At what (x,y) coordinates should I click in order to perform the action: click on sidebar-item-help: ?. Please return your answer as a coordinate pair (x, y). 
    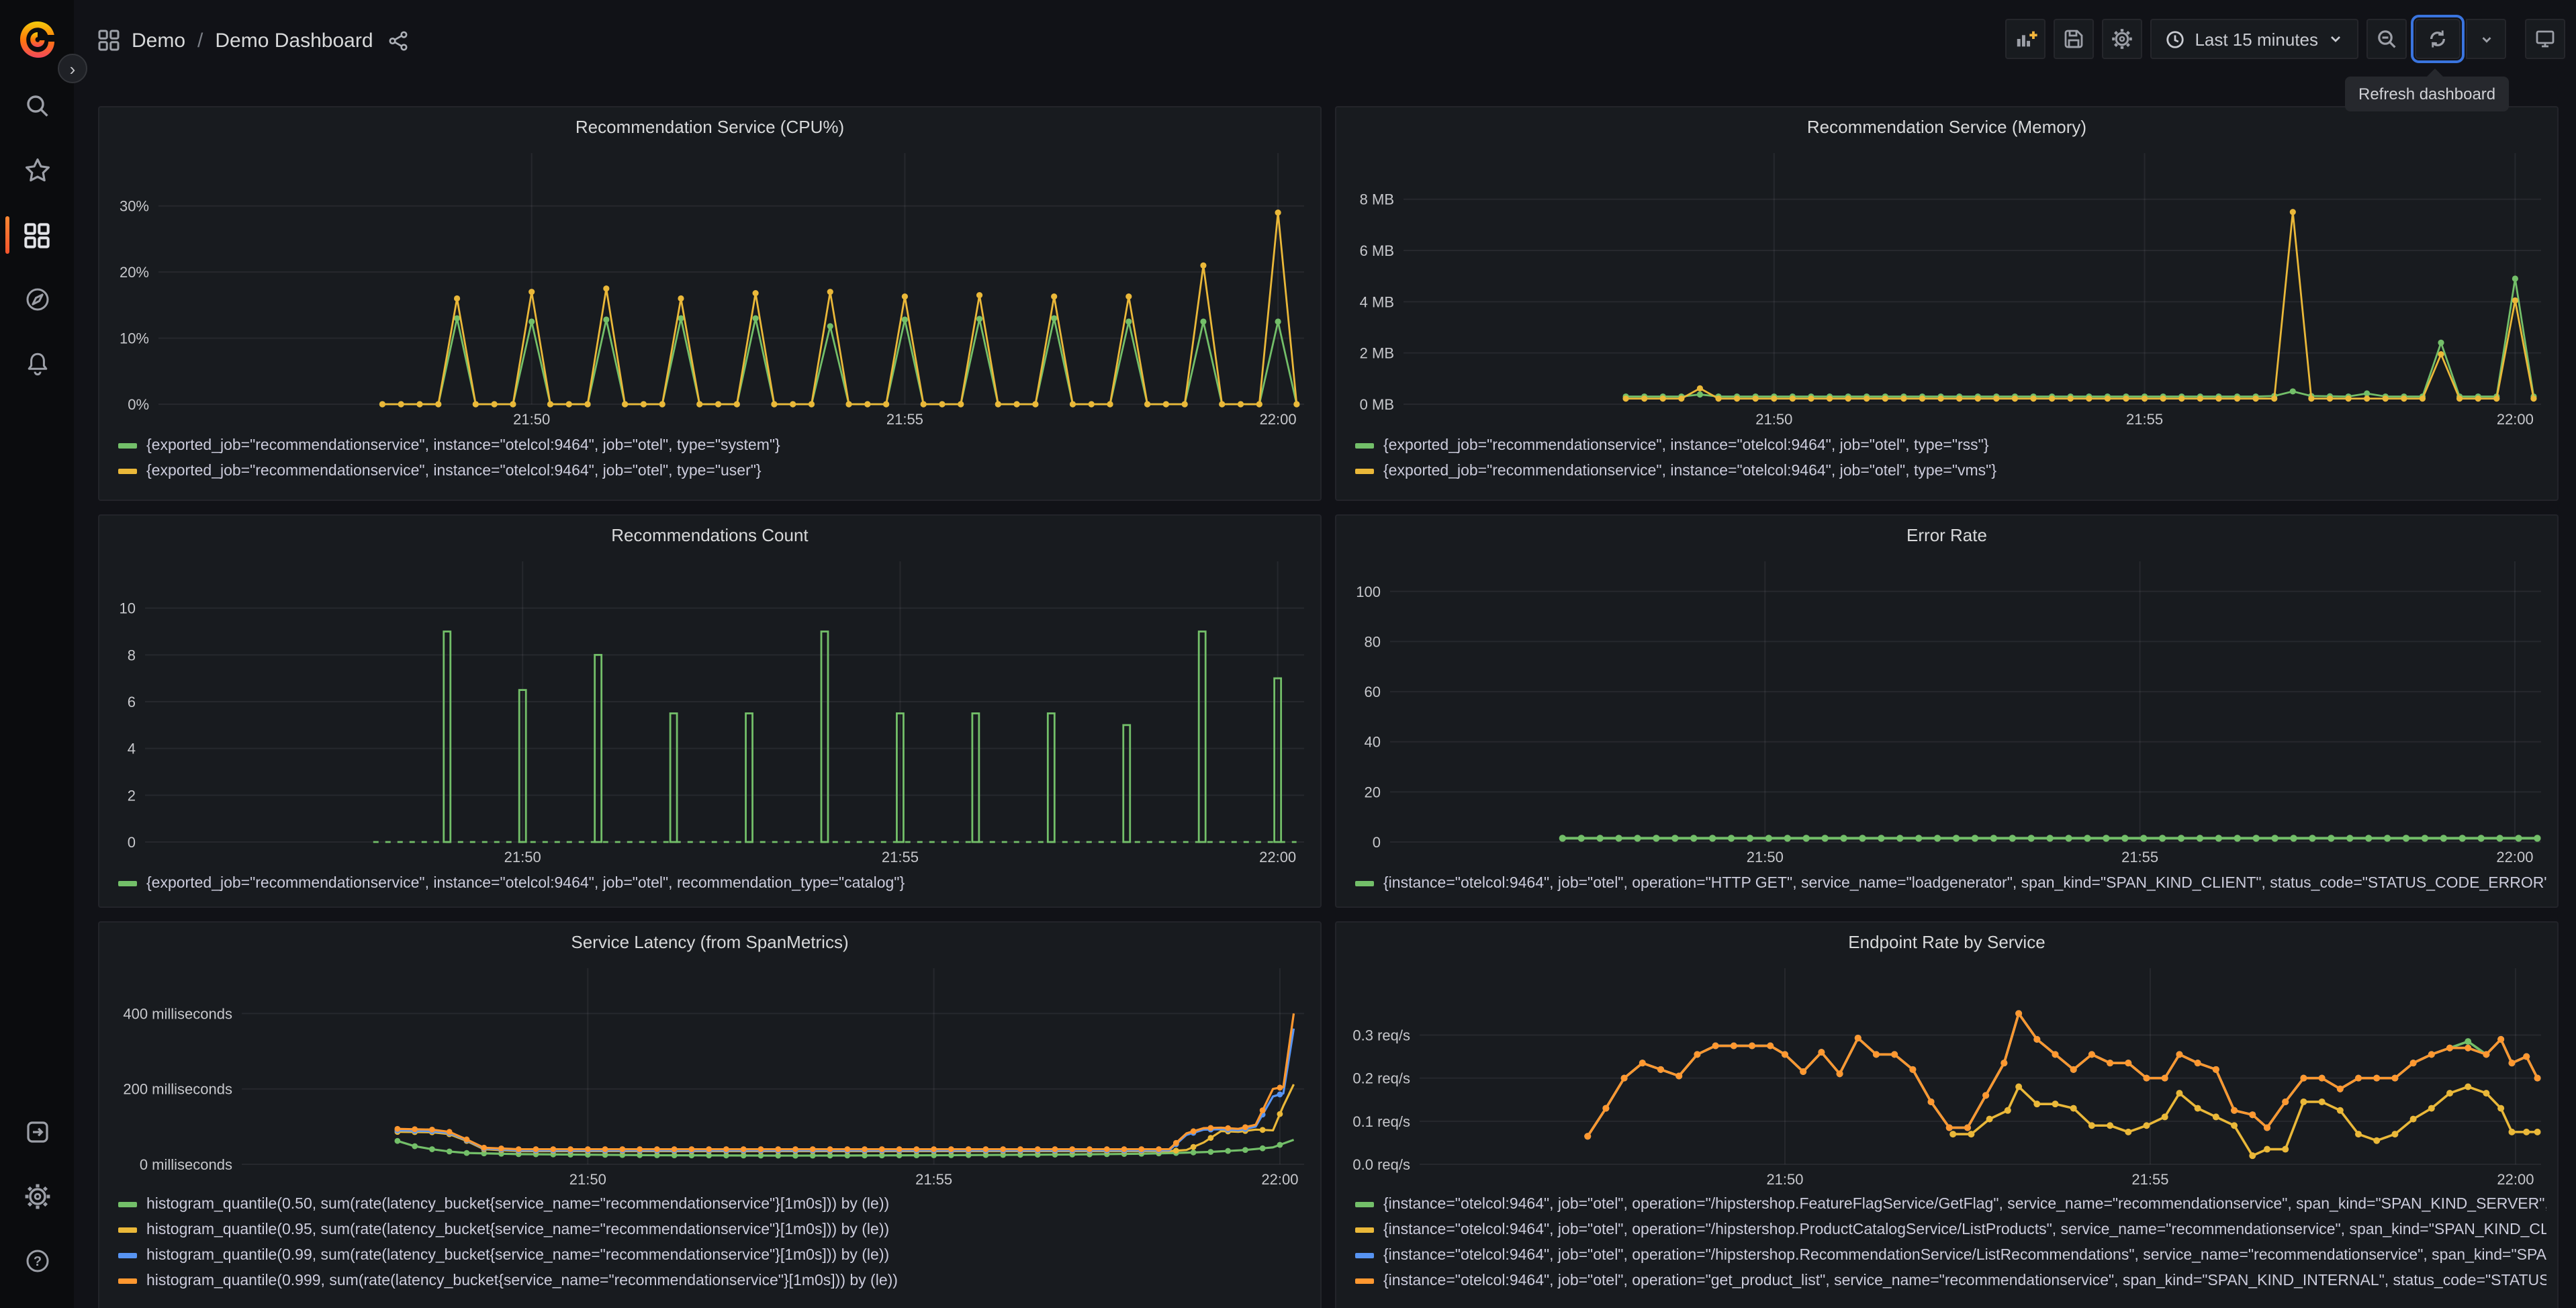
    Looking at the image, I should click on (37, 1261).